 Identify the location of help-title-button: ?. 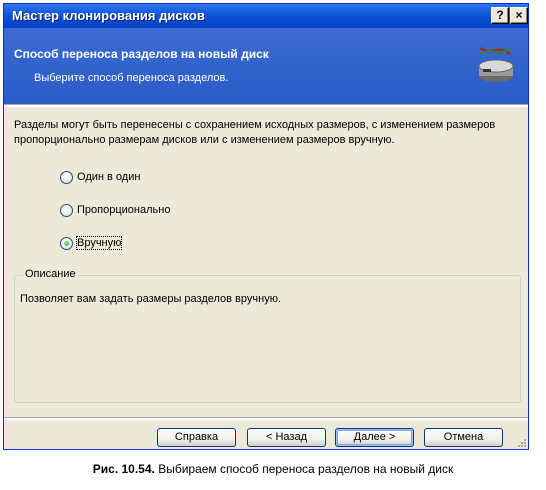
(500, 15).